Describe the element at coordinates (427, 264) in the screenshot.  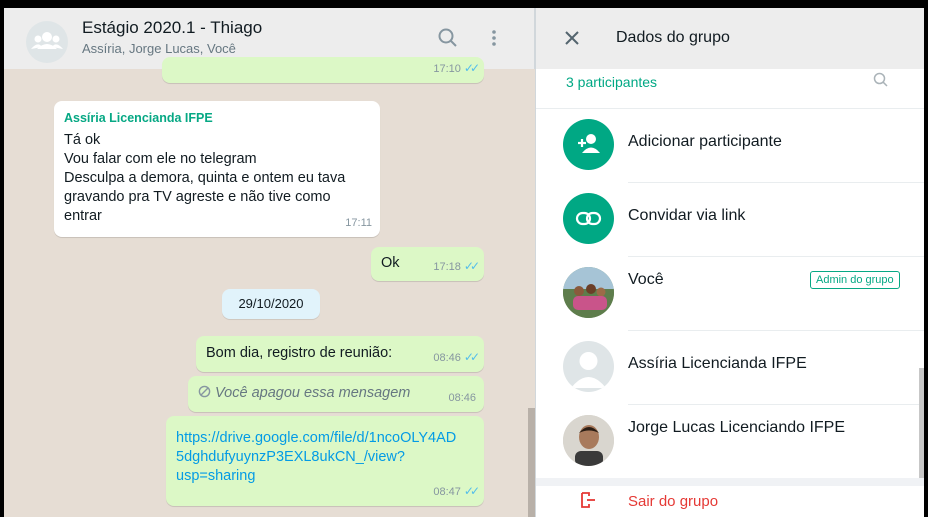
I see `message-bubble: Ok 17:18 ✓✓` at that location.